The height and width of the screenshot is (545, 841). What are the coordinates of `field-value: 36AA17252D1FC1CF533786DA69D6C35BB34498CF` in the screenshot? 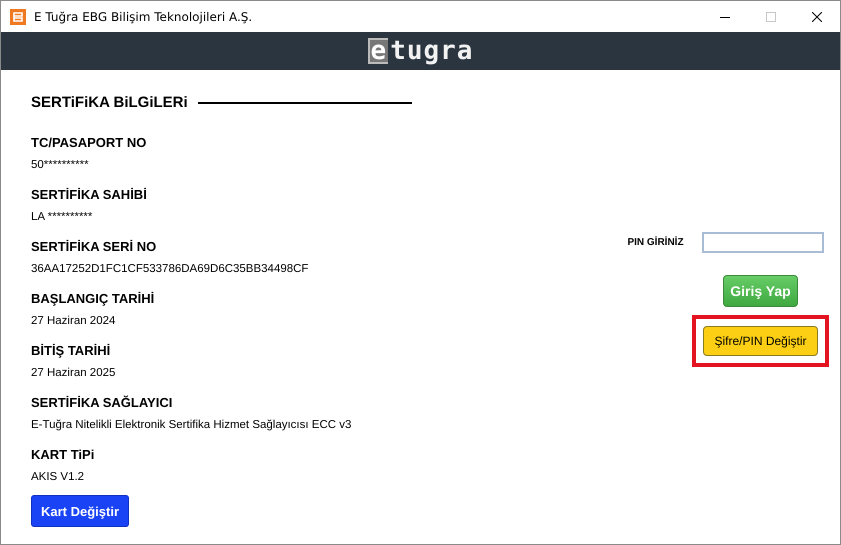 It's located at (170, 270).